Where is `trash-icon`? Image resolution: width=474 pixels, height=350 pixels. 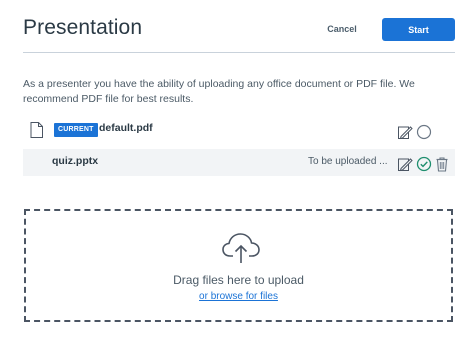
trash-icon is located at coordinates (442, 164).